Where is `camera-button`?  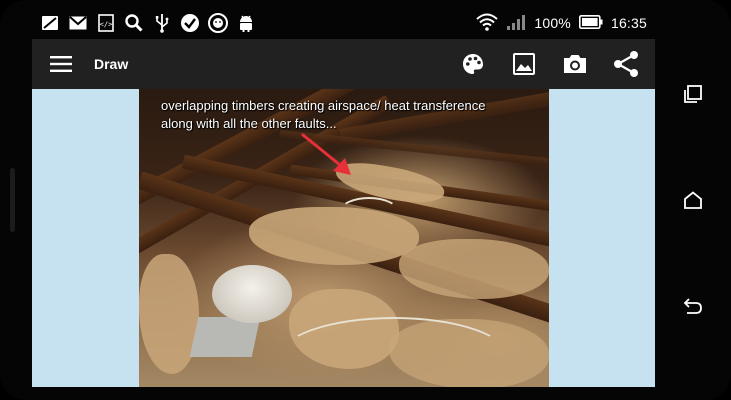
camera-button is located at coordinates (574, 64).